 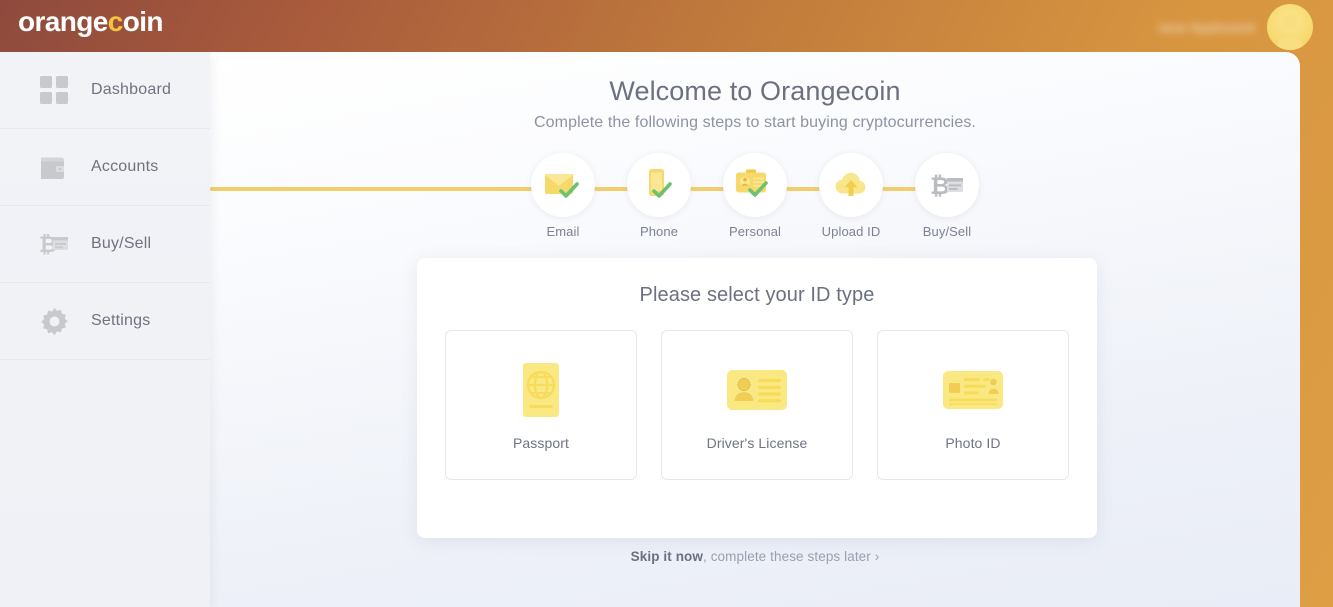 What do you see at coordinates (54, 90) in the screenshot?
I see `grid-icon` at bounding box center [54, 90].